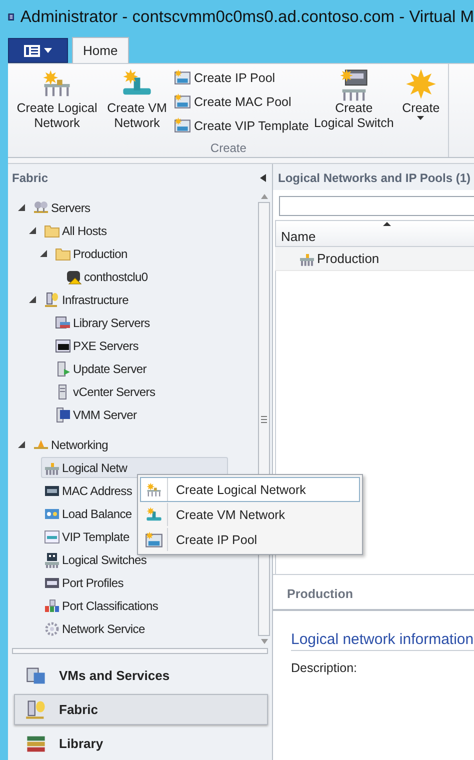 Image resolution: width=474 pixels, height=760 pixels. What do you see at coordinates (86, 299) in the screenshot?
I see `tree-item: Infrastructure` at bounding box center [86, 299].